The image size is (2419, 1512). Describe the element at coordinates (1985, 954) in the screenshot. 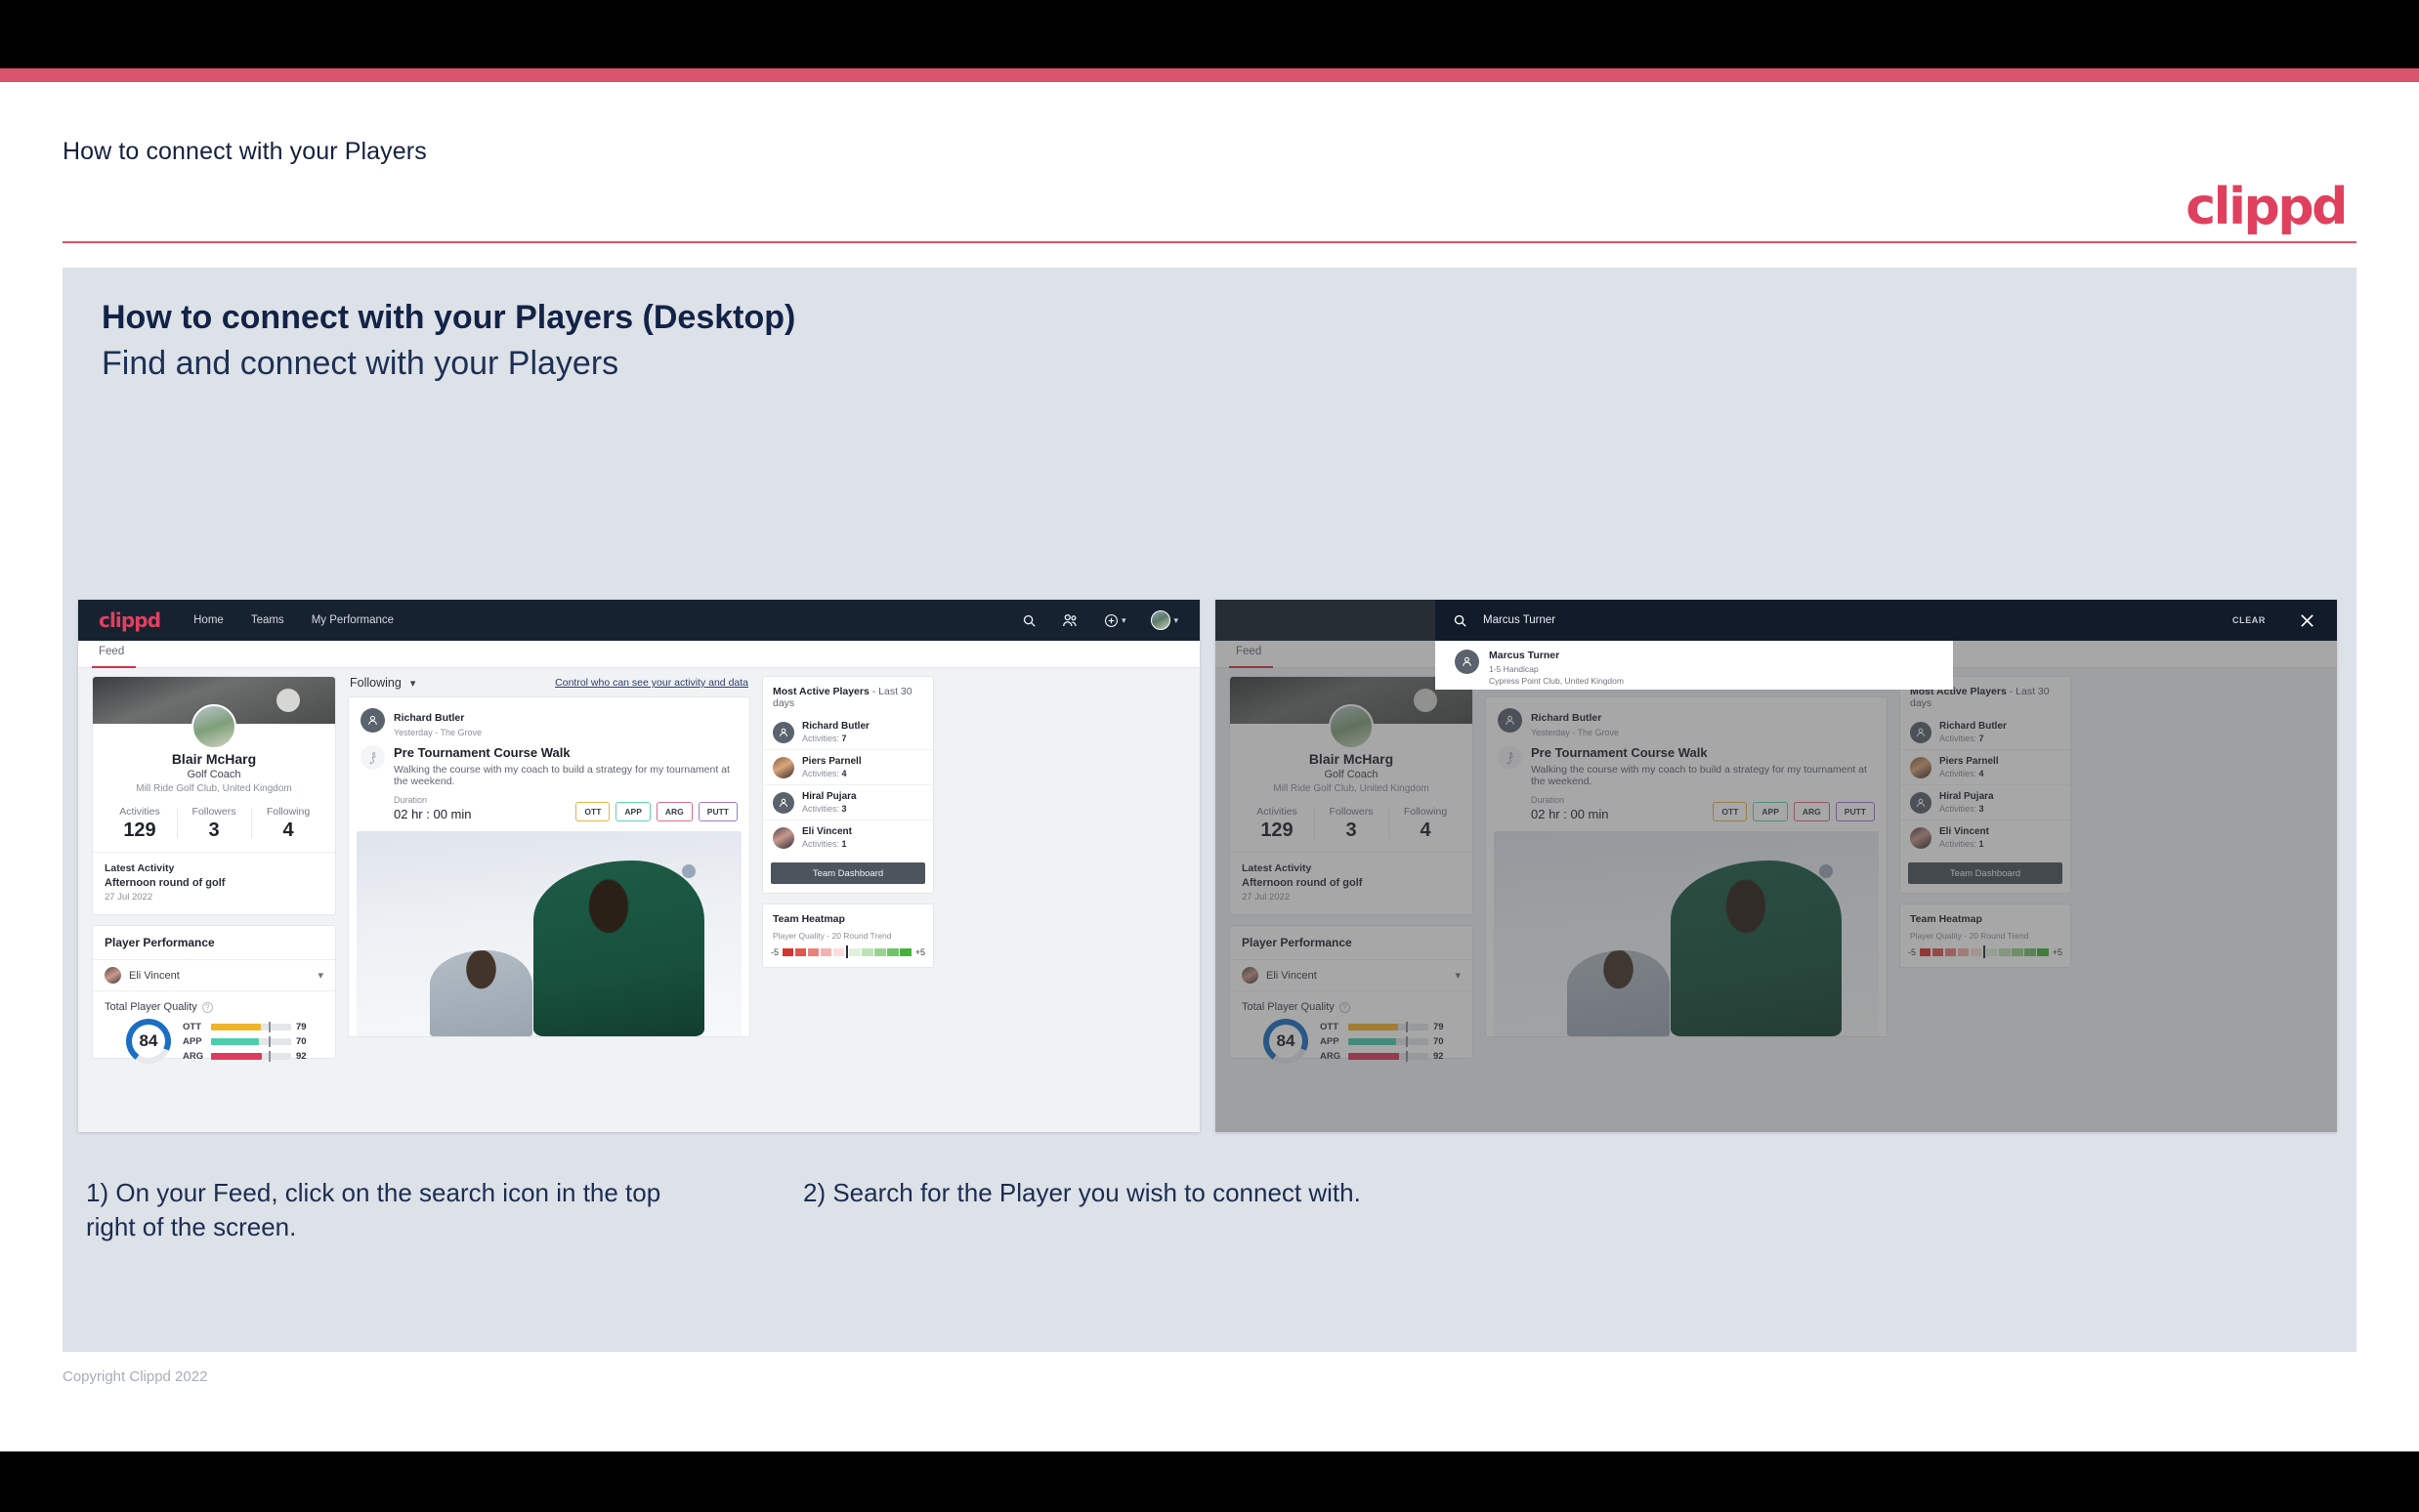

I see `team-heatmap-scale: -5 +5` at that location.